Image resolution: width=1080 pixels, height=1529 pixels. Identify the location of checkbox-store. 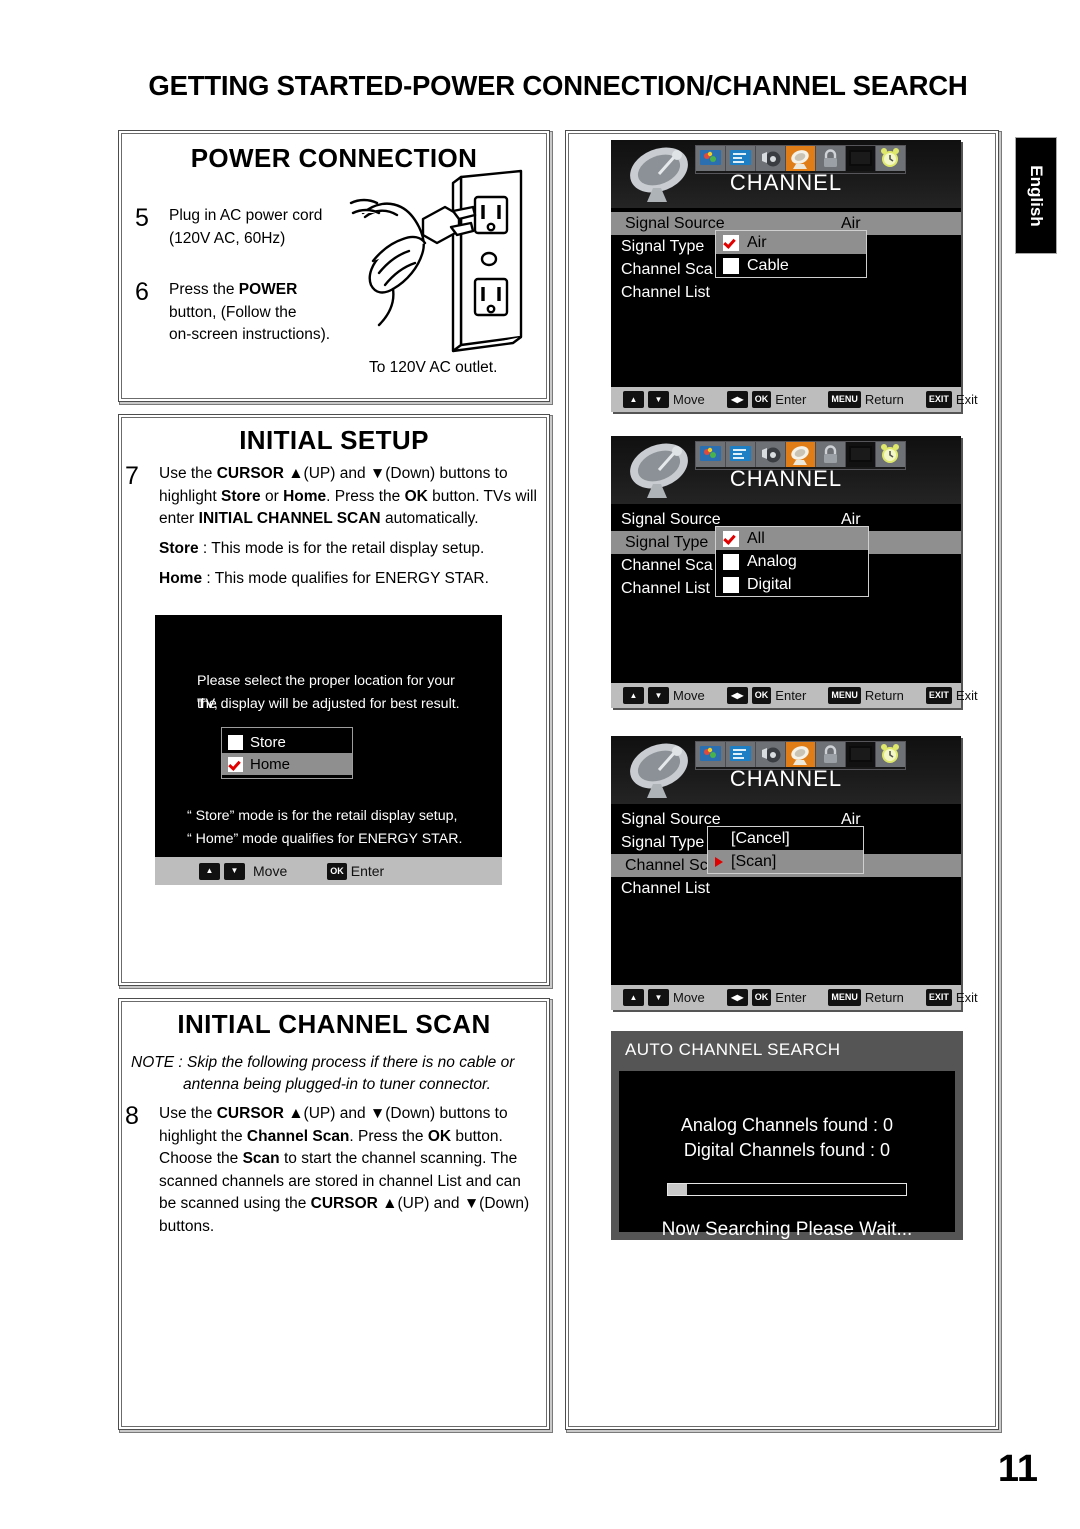
(235, 742).